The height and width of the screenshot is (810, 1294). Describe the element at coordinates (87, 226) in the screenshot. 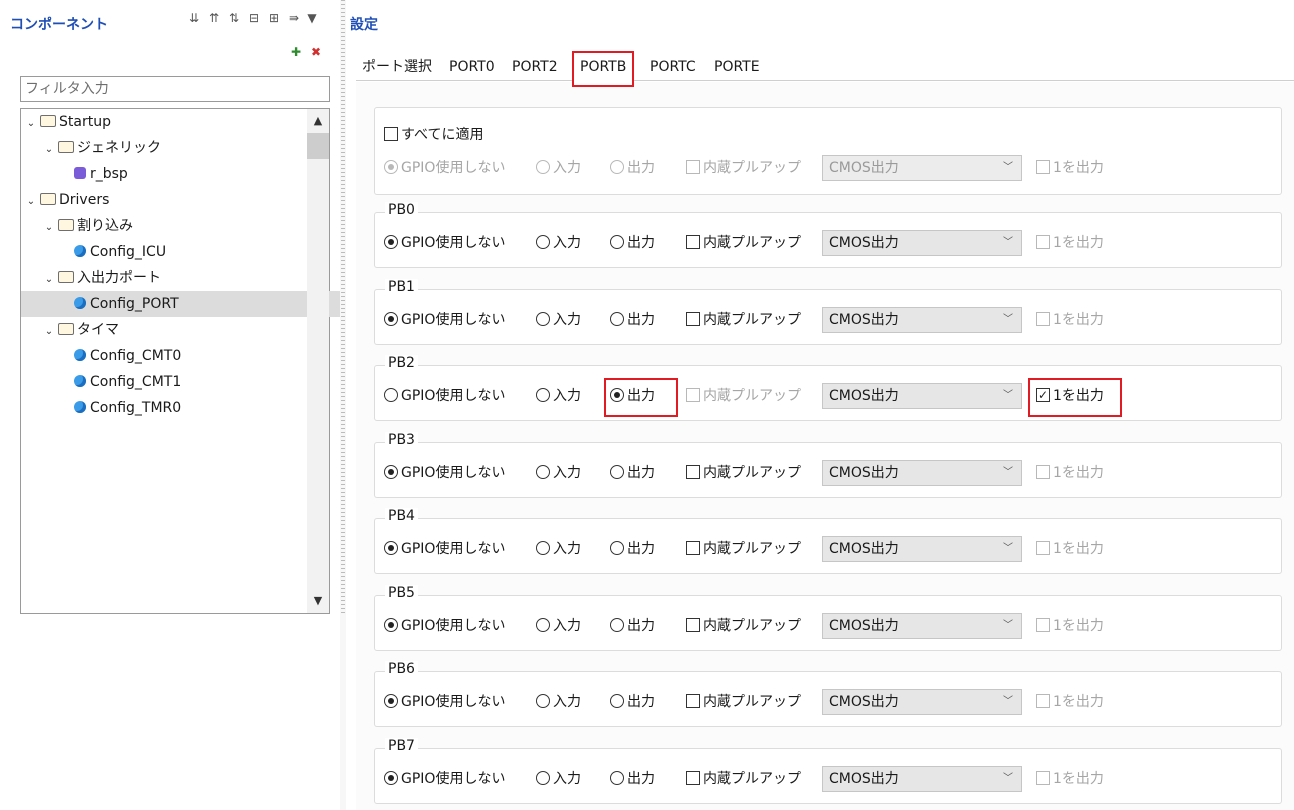

I see `tree-item: ⌄ 割り込み` at that location.